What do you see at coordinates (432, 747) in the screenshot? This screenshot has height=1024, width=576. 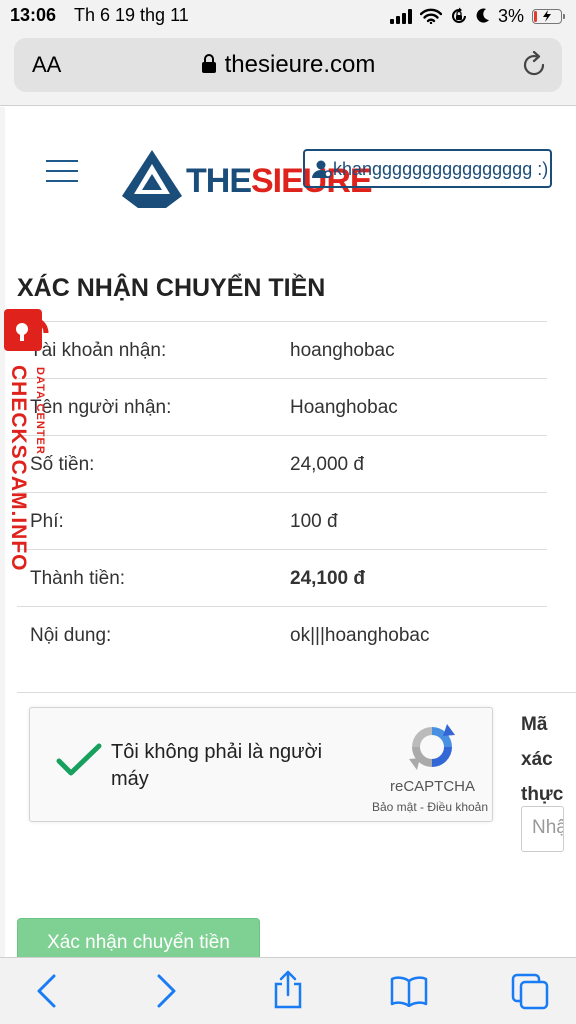 I see `recaptcha-logo-icon` at bounding box center [432, 747].